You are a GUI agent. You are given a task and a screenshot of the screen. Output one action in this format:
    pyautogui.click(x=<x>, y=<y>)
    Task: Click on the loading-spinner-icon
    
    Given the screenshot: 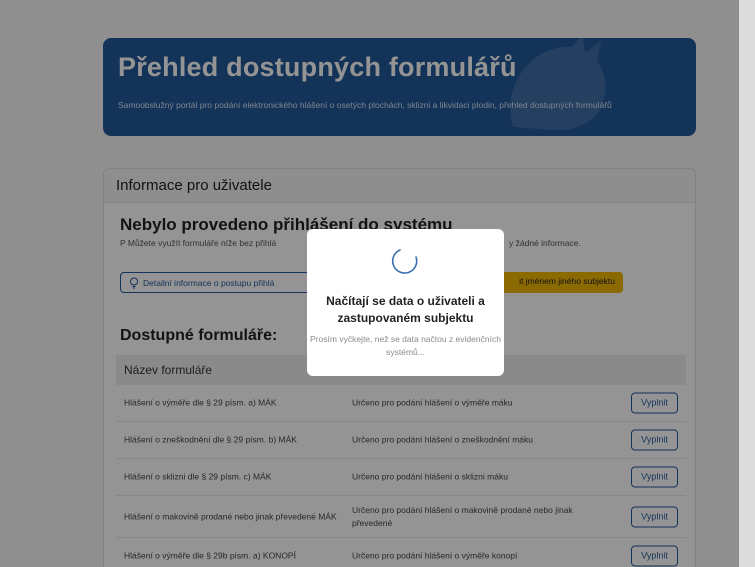 What is the action you would take?
    pyautogui.click(x=404, y=261)
    